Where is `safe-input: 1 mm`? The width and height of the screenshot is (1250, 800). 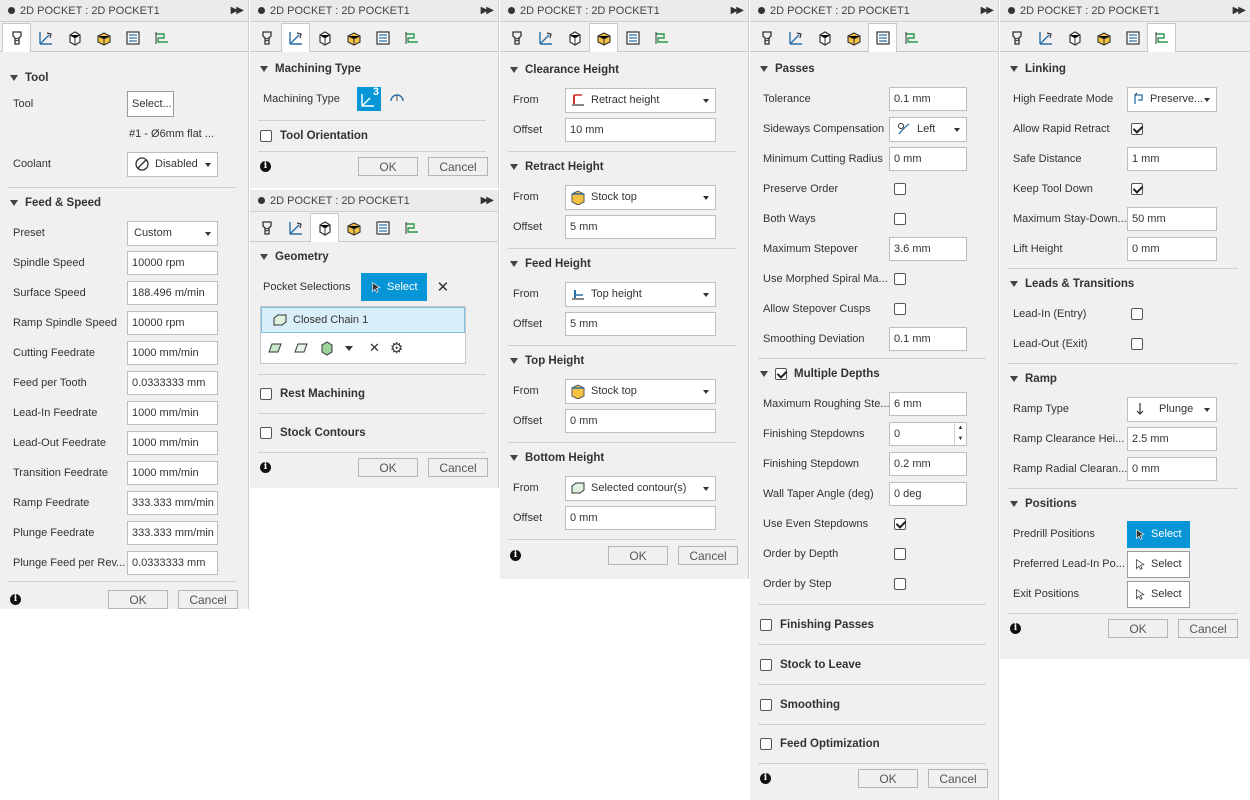 safe-input: 1 mm is located at coordinates (1172, 159).